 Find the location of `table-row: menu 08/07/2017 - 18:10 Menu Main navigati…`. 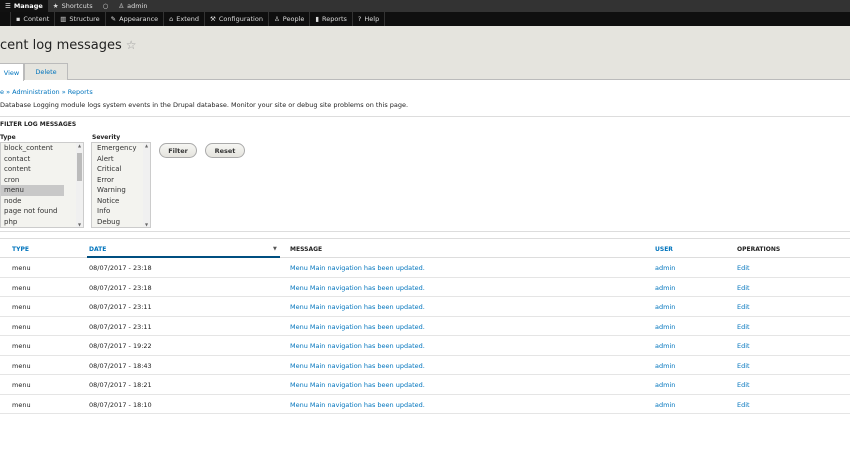

table-row: menu 08/07/2017 - 18:10 Menu Main navigati… is located at coordinates (425, 404).